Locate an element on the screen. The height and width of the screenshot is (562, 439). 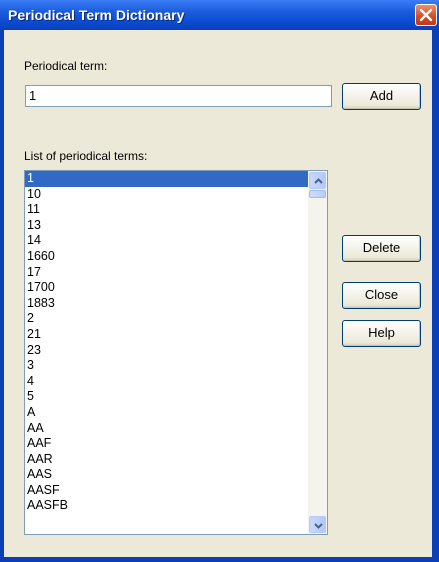
list-item: 23 is located at coordinates (166, 351).